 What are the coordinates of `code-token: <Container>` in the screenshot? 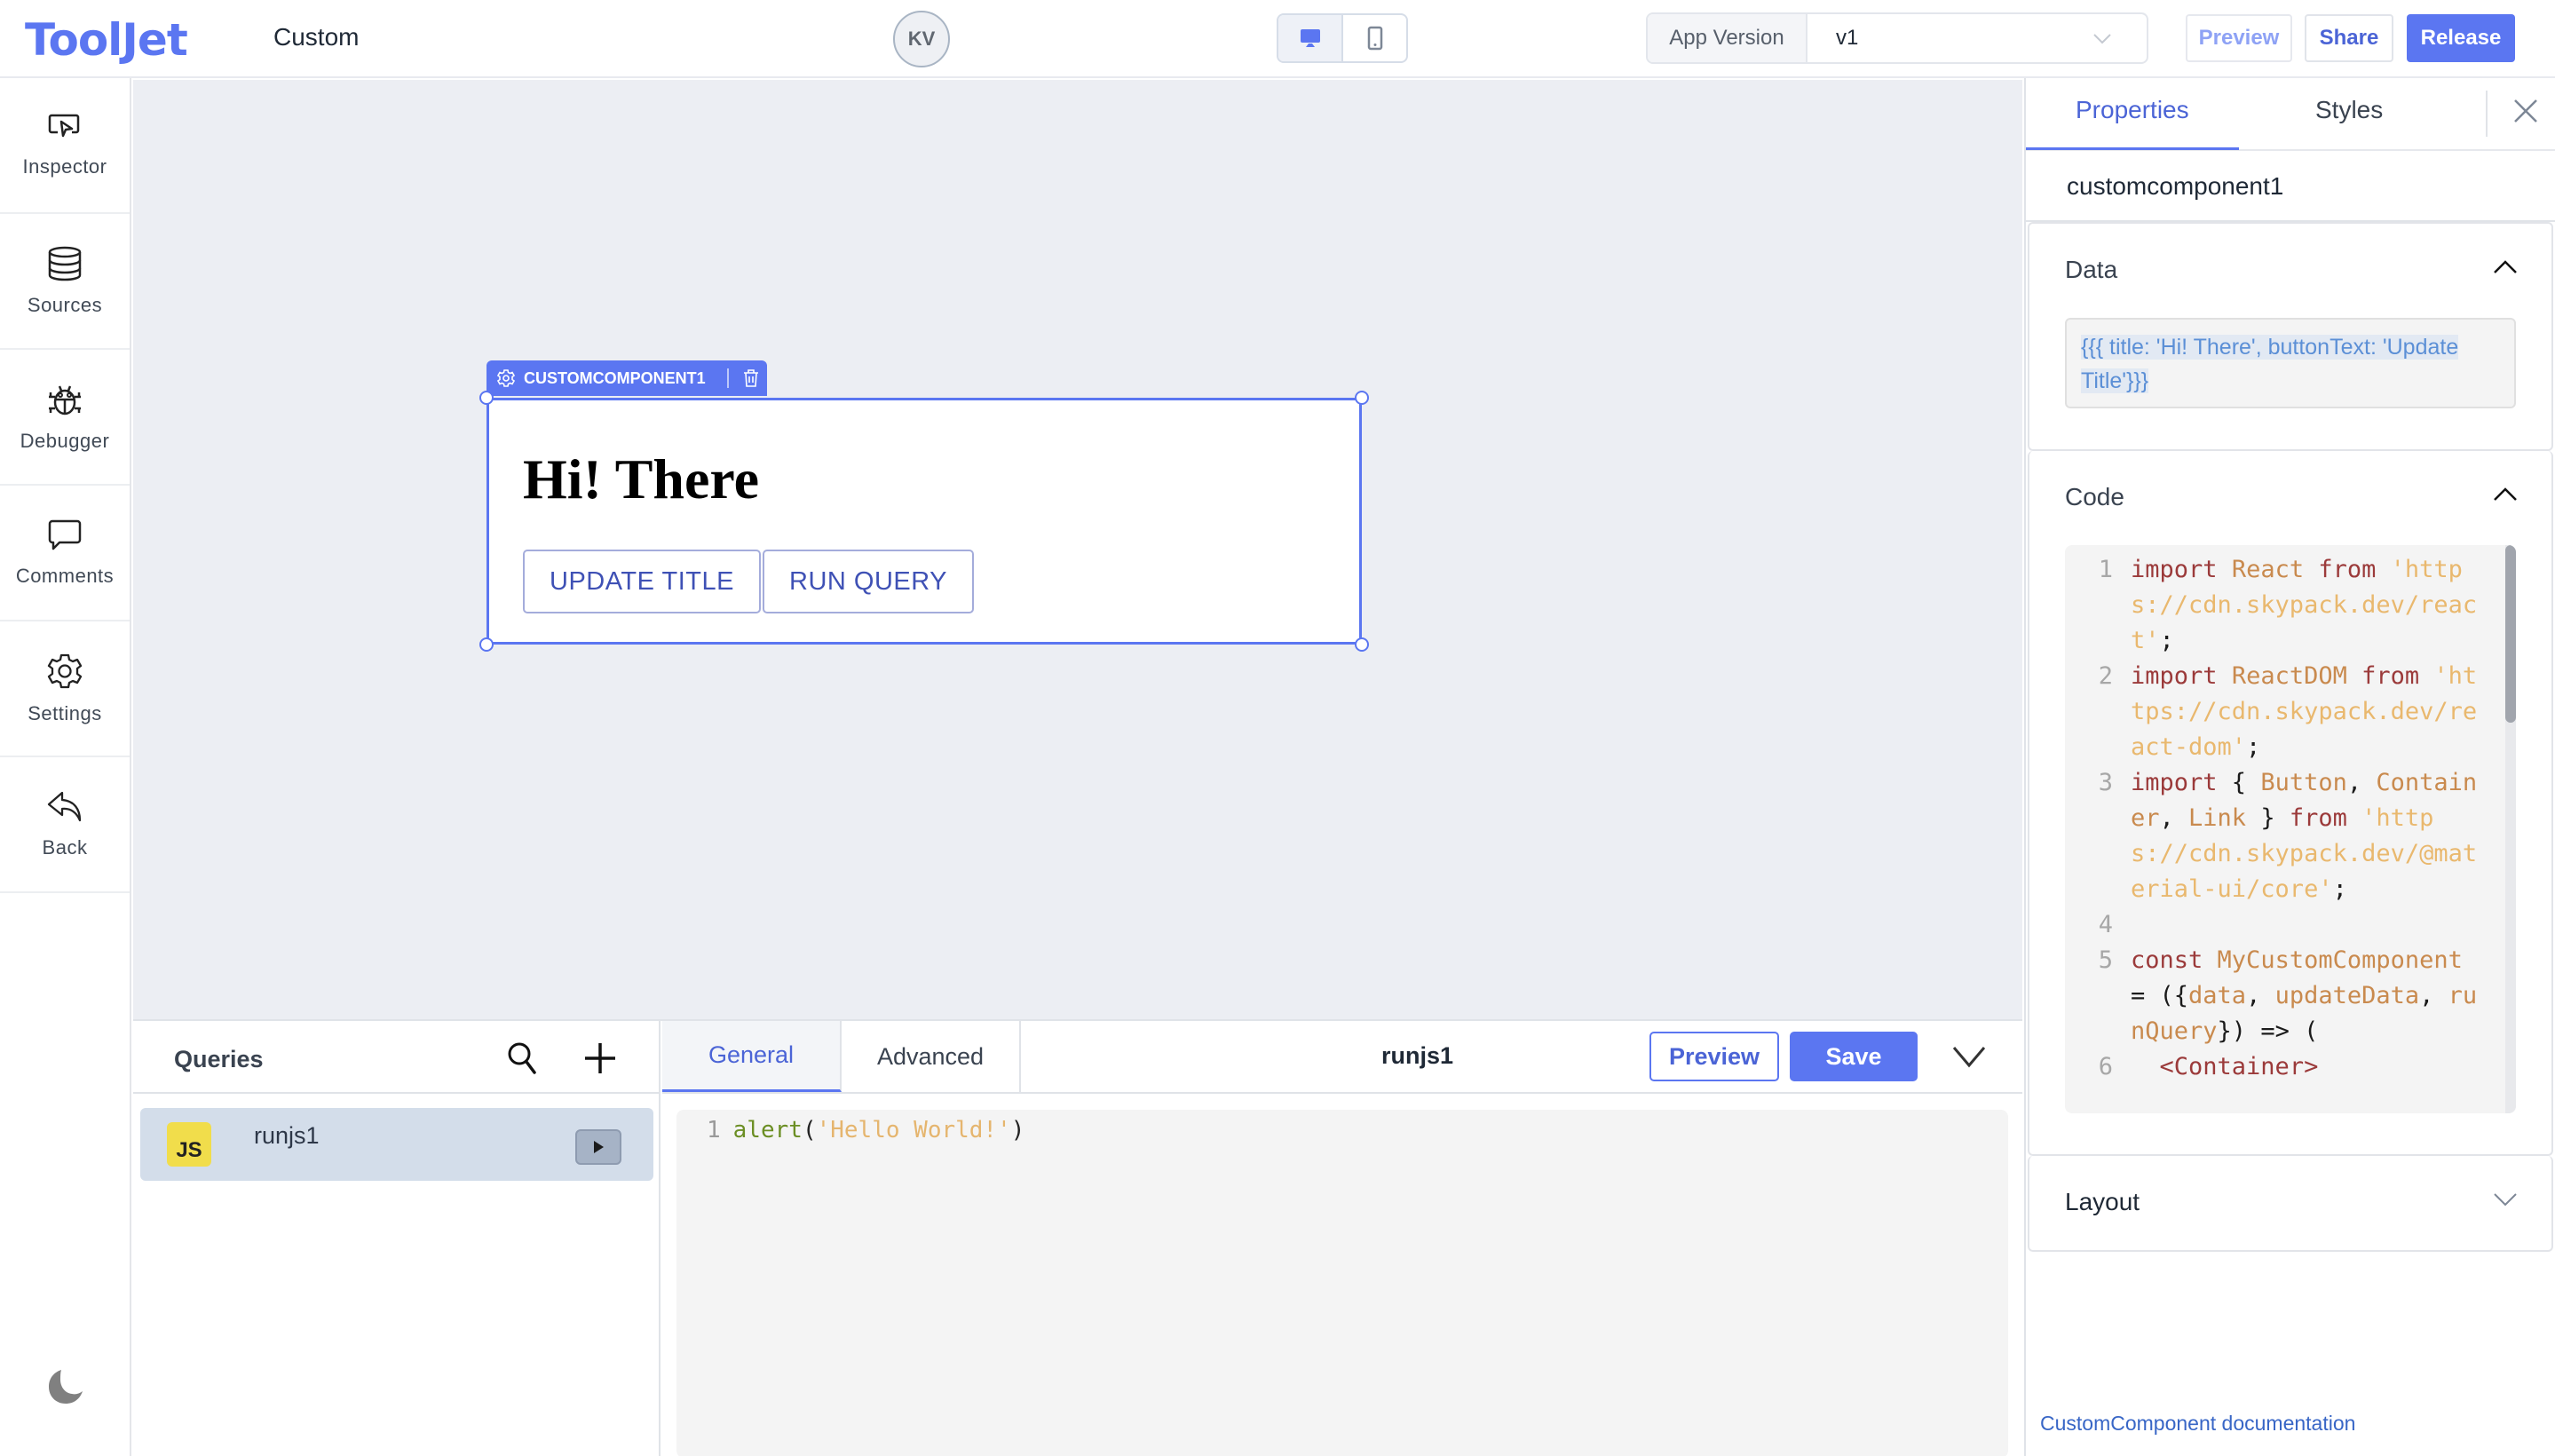 It's located at (2239, 1066).